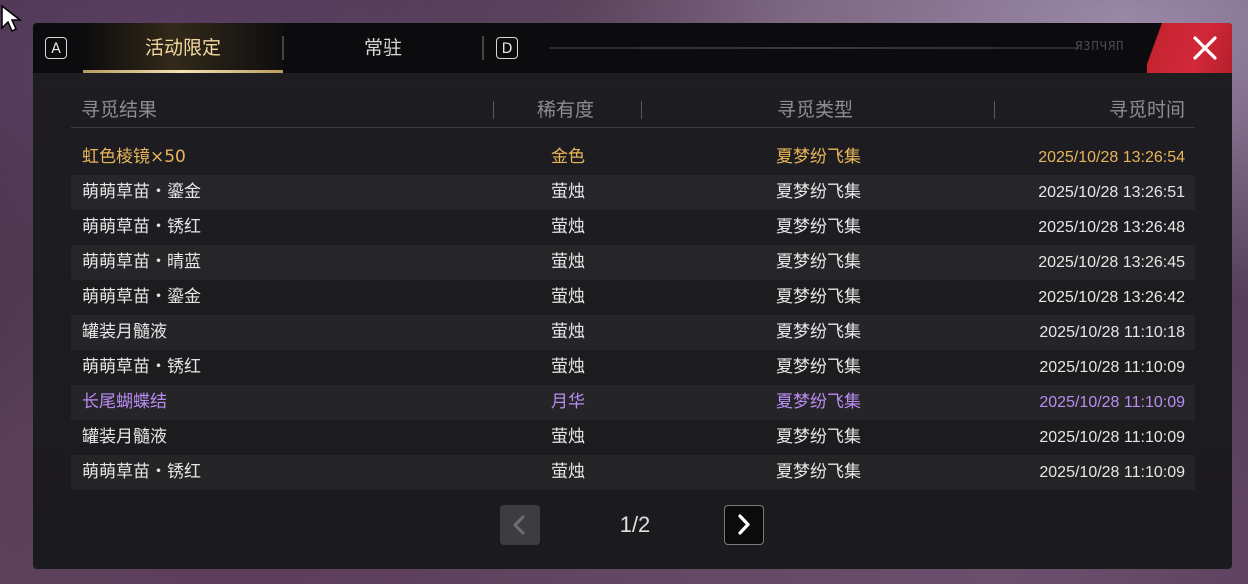  What do you see at coordinates (1111, 157) in the screenshot?
I see `row-time: 2025/10/28 13:26:54` at bounding box center [1111, 157].